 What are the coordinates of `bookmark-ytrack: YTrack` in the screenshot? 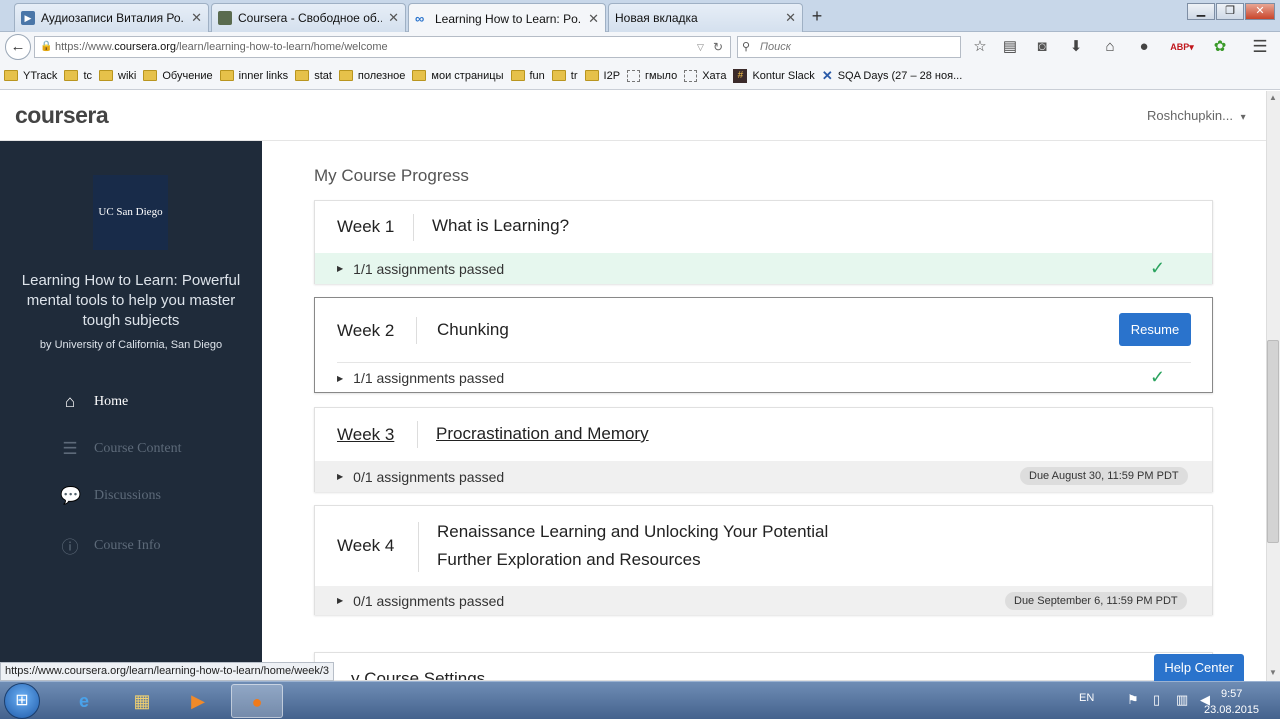 It's located at (30, 76).